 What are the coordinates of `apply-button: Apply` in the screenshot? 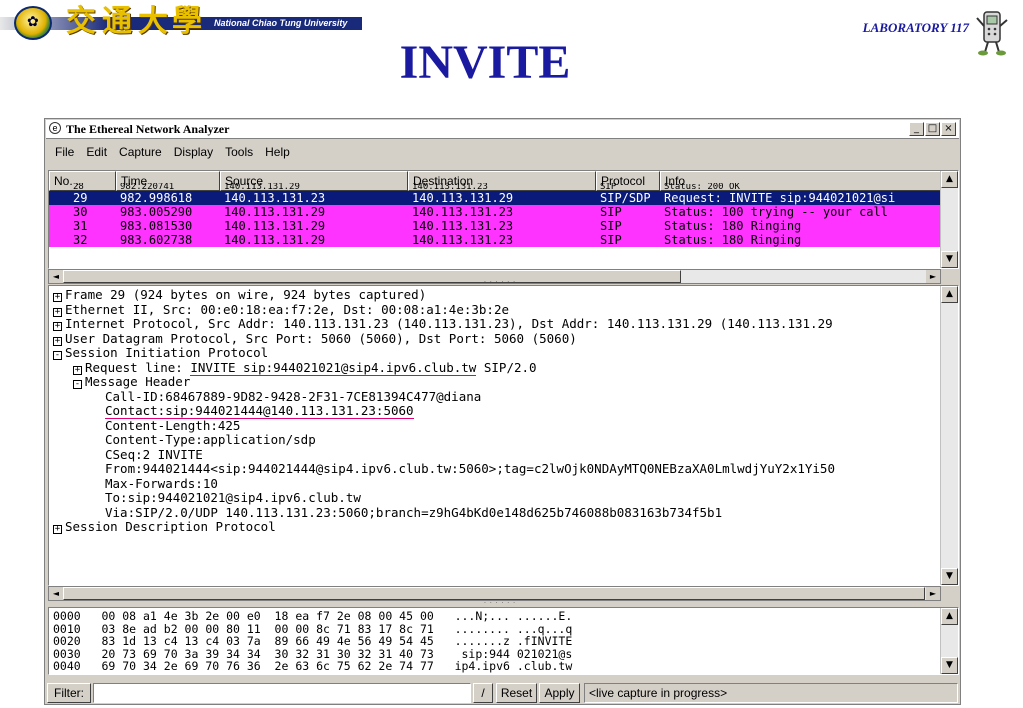 It's located at (559, 693).